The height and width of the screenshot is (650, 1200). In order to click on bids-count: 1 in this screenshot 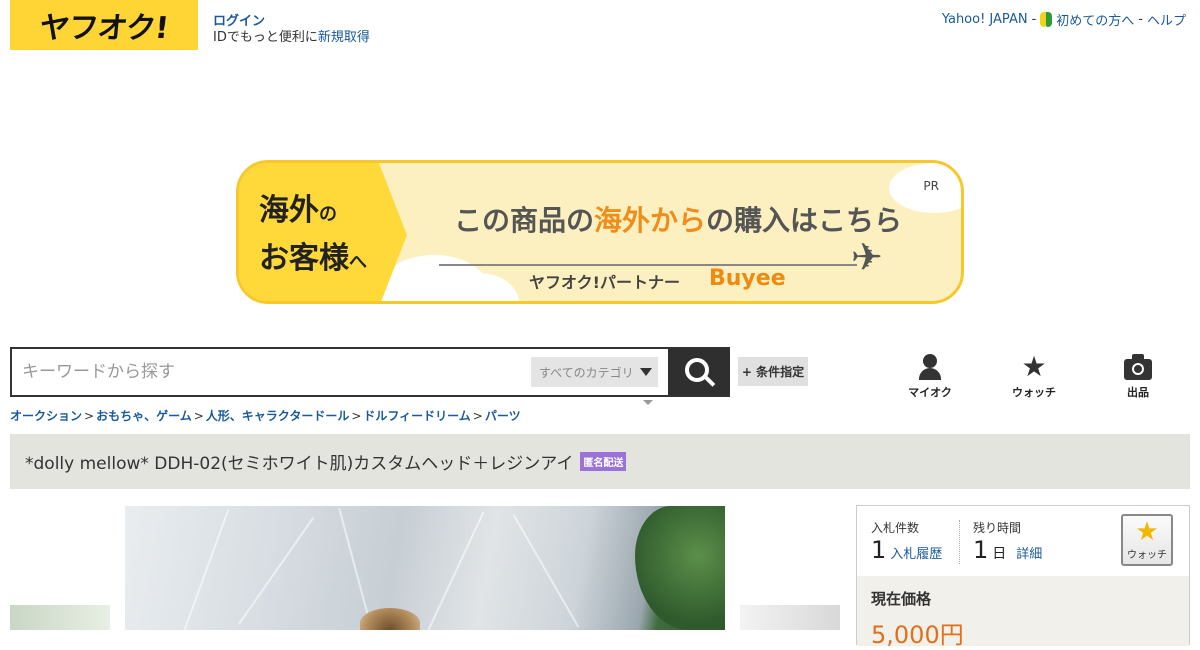, I will do `click(879, 550)`.